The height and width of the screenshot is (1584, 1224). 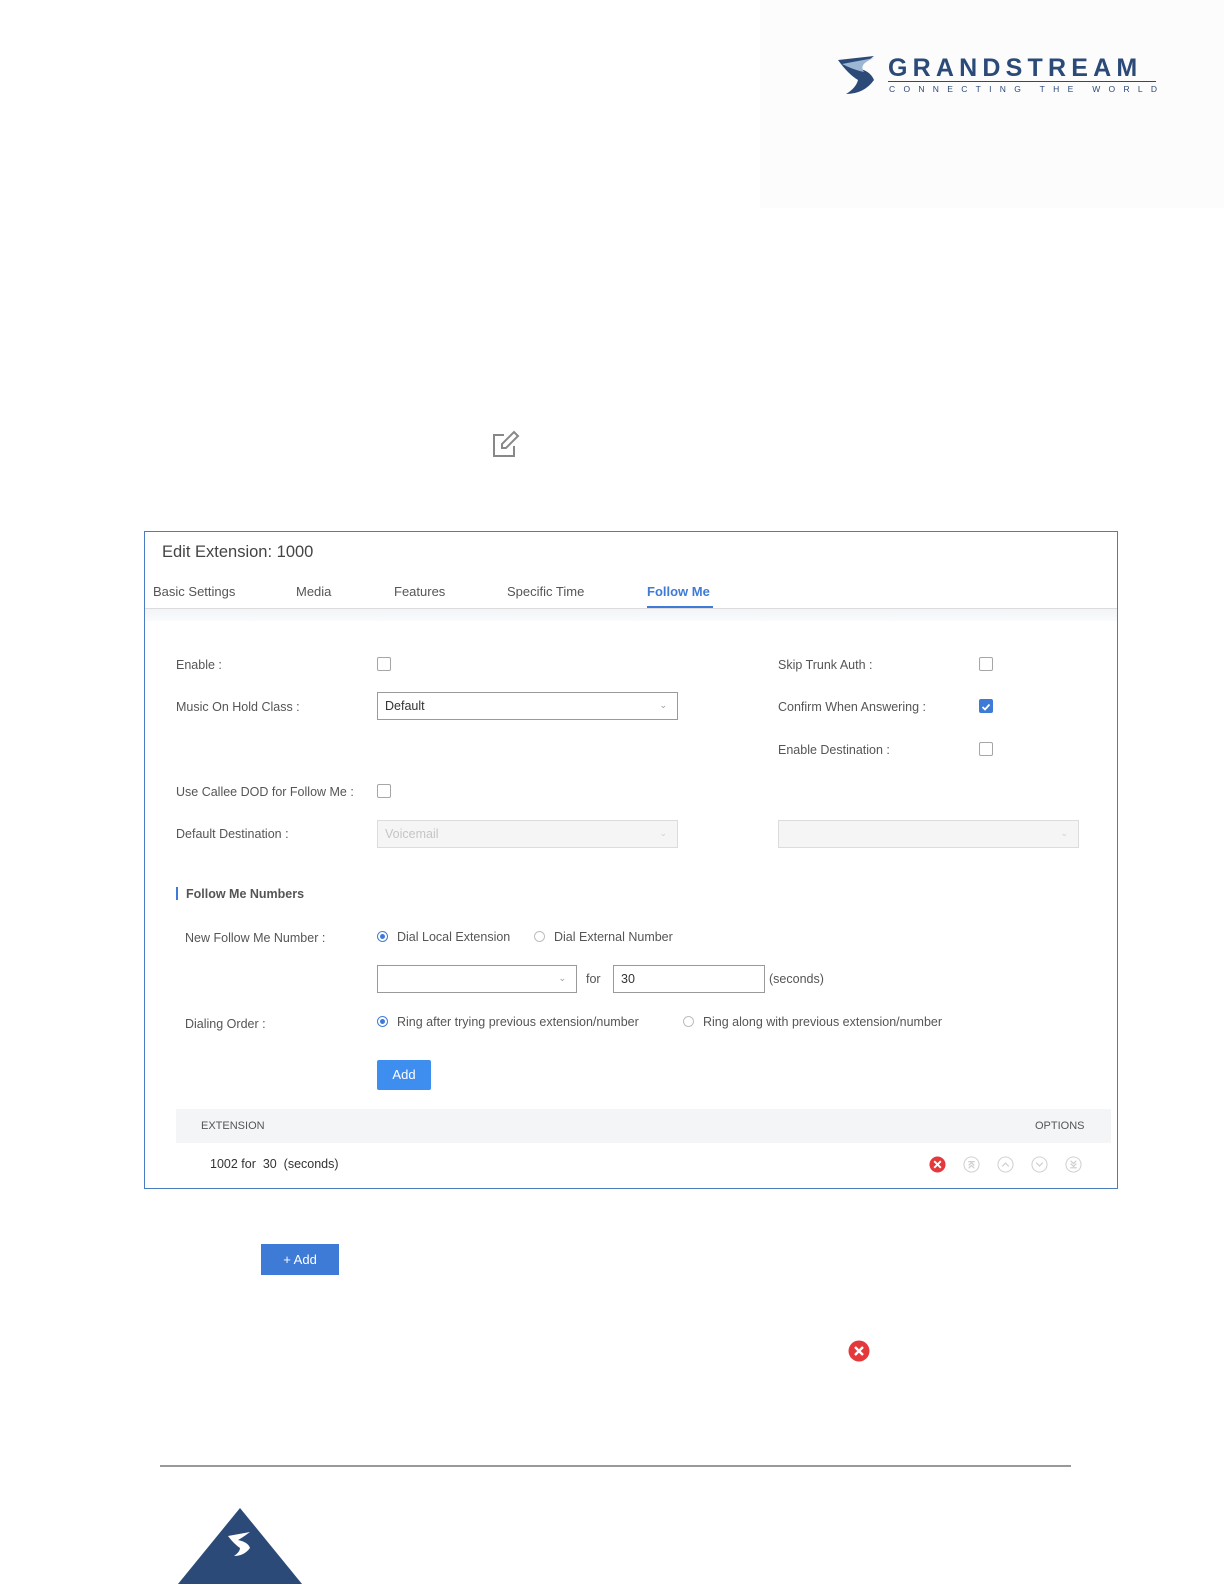 I want to click on move-bottom-icon, so click(x=1073, y=1164).